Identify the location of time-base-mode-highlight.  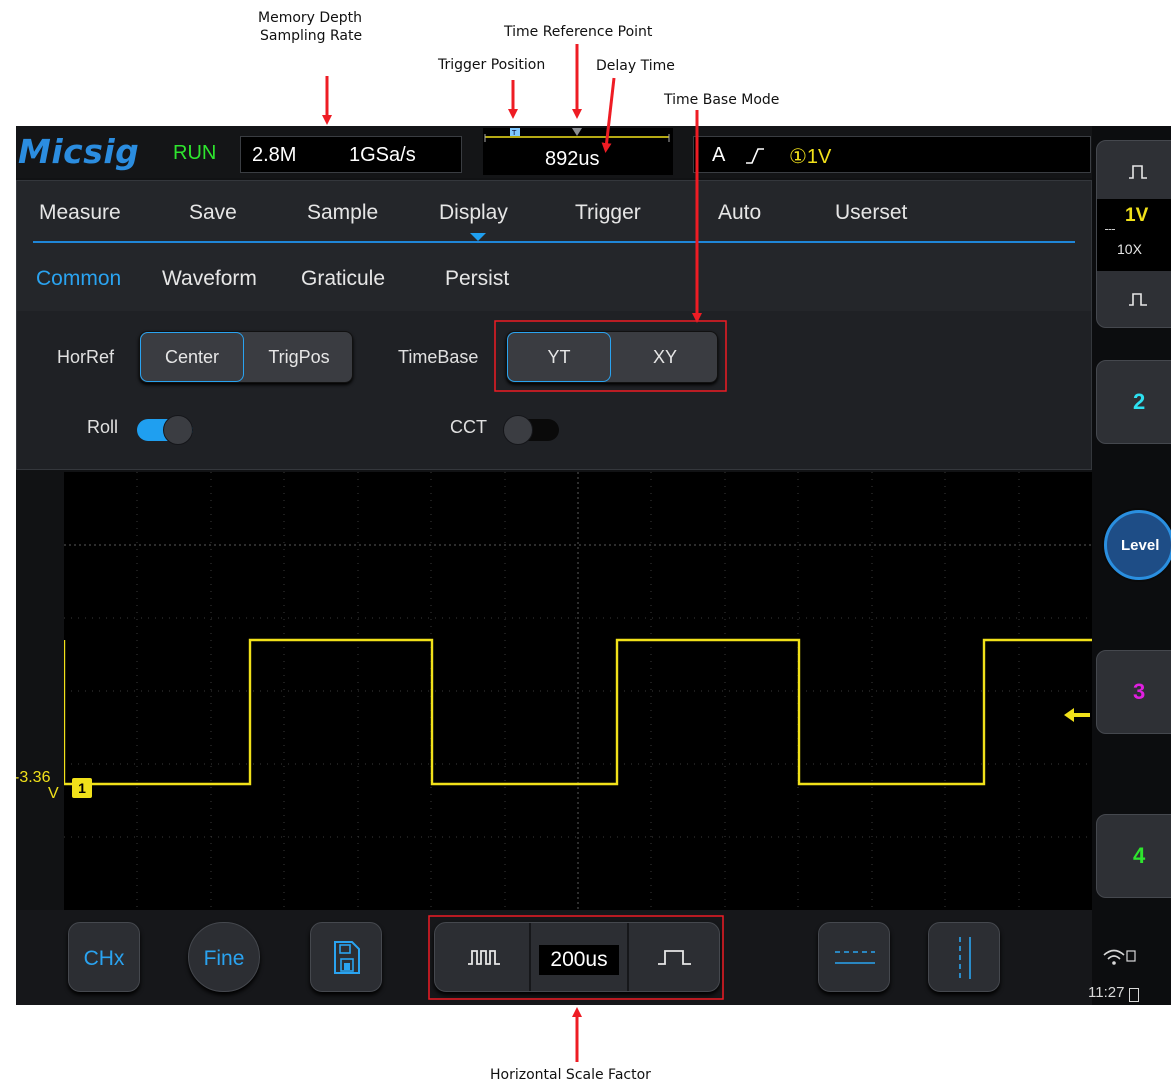
(610, 356).